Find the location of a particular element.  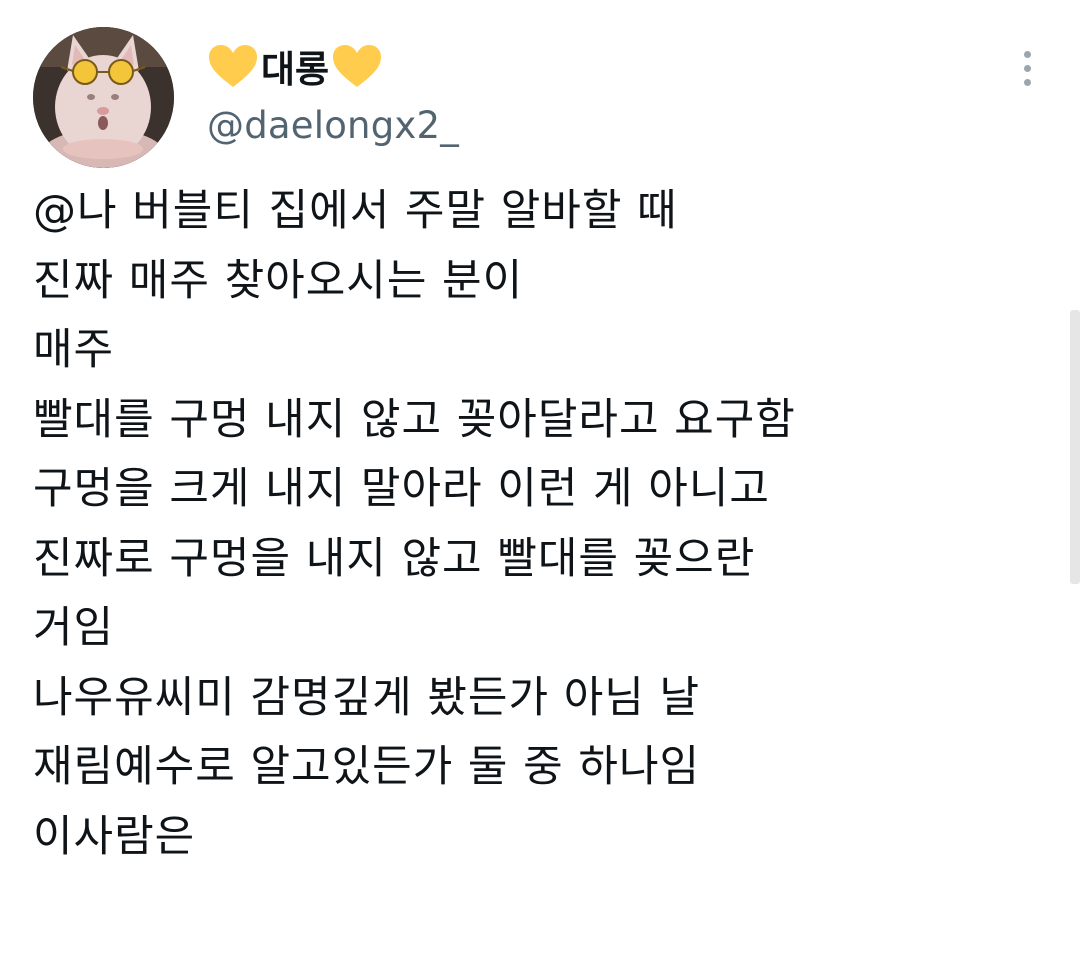

tweet-line: 진짜 매주 찾아오시는 분이 is located at coordinates (278, 280).